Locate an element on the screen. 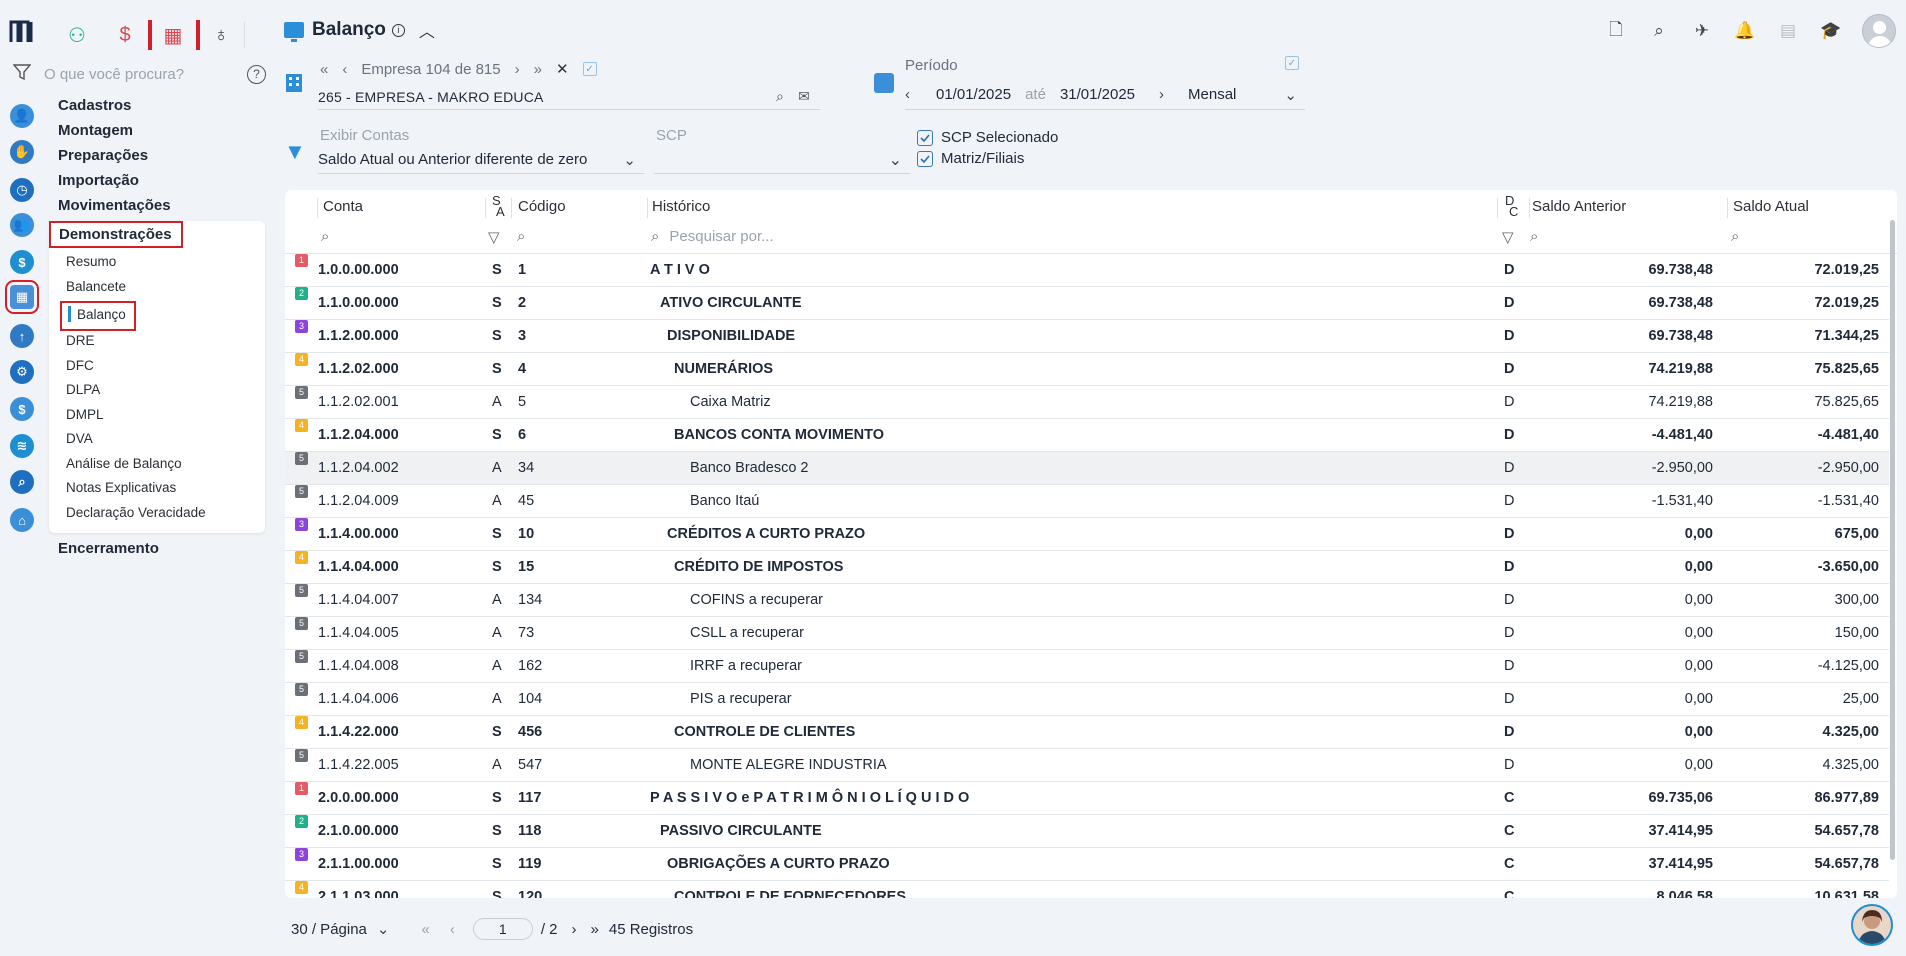 This screenshot has height=956, width=1906. submenu-item-dfc: DFC is located at coordinates (157, 368).